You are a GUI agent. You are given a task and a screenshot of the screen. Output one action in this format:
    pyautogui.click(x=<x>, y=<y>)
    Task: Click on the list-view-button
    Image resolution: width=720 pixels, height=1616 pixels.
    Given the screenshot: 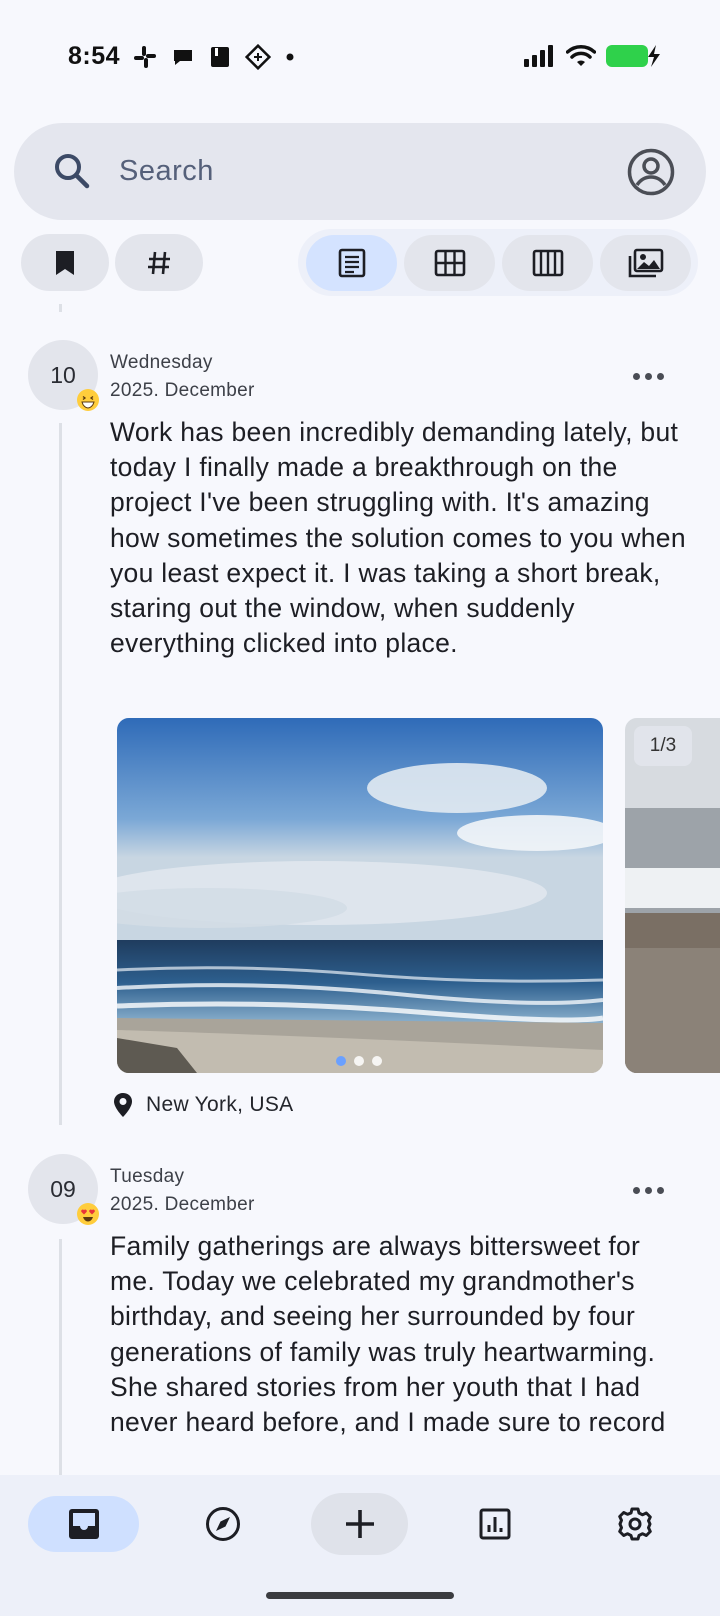 What is the action you would take?
    pyautogui.click(x=351, y=263)
    